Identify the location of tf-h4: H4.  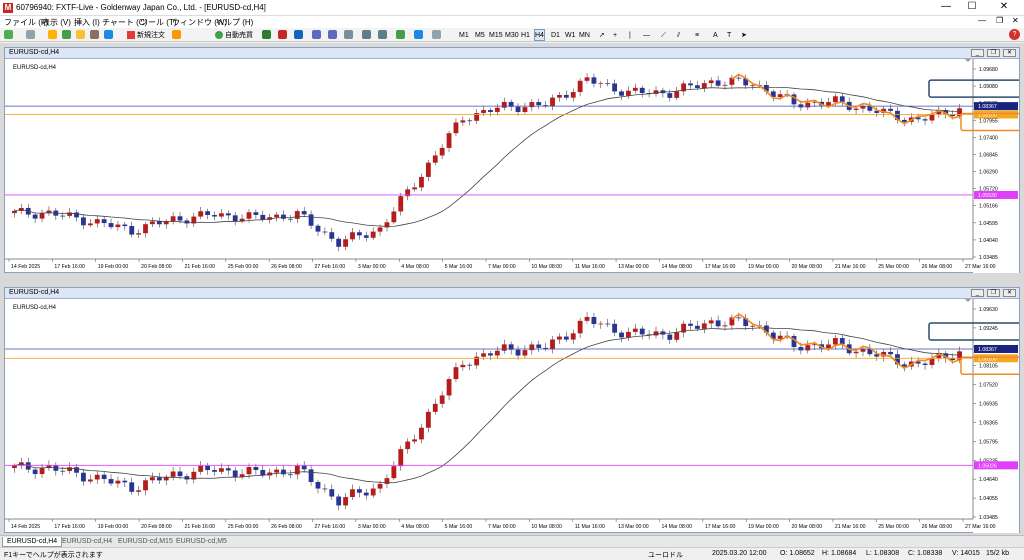
(539, 35).